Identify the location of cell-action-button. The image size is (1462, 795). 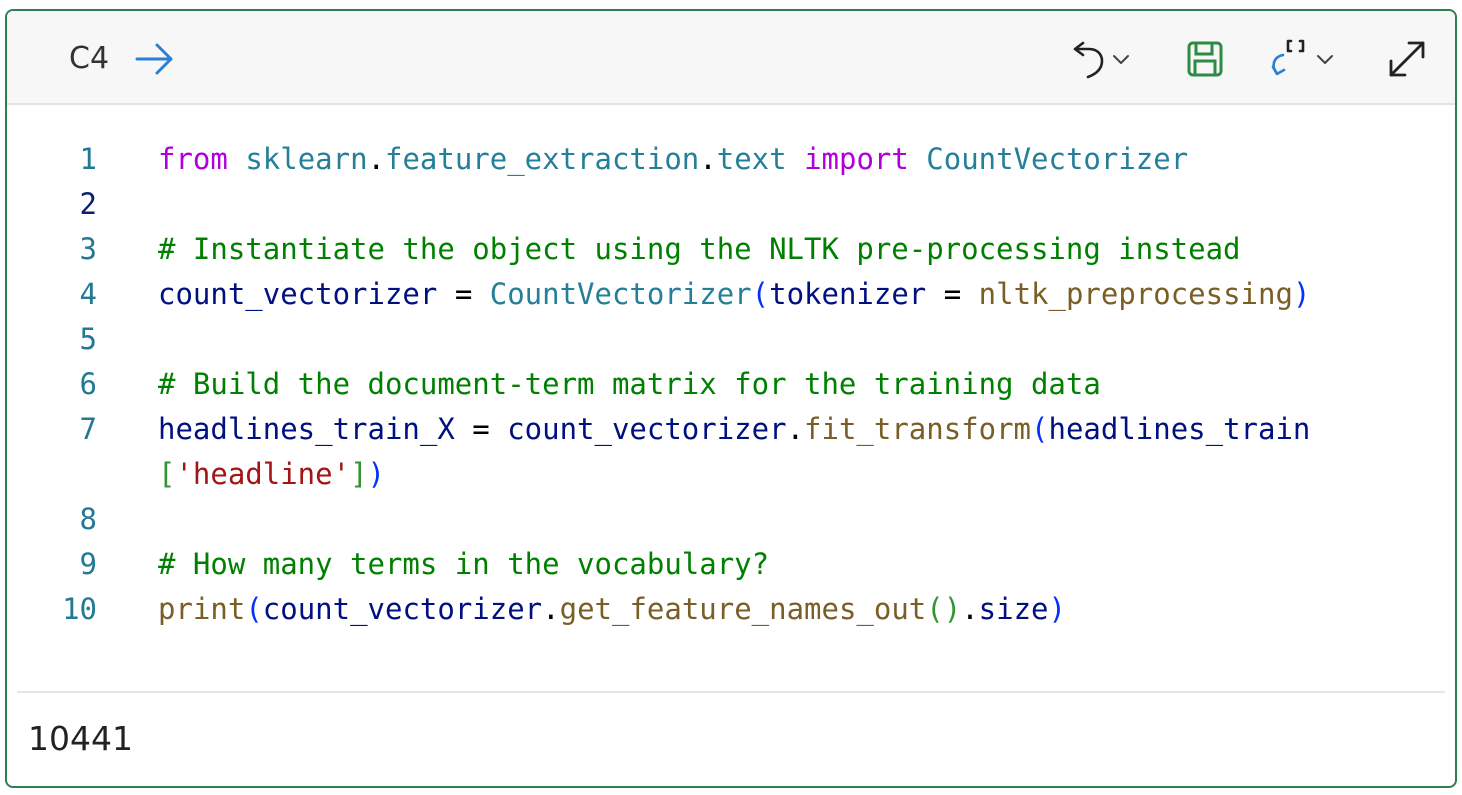
(1303, 59).